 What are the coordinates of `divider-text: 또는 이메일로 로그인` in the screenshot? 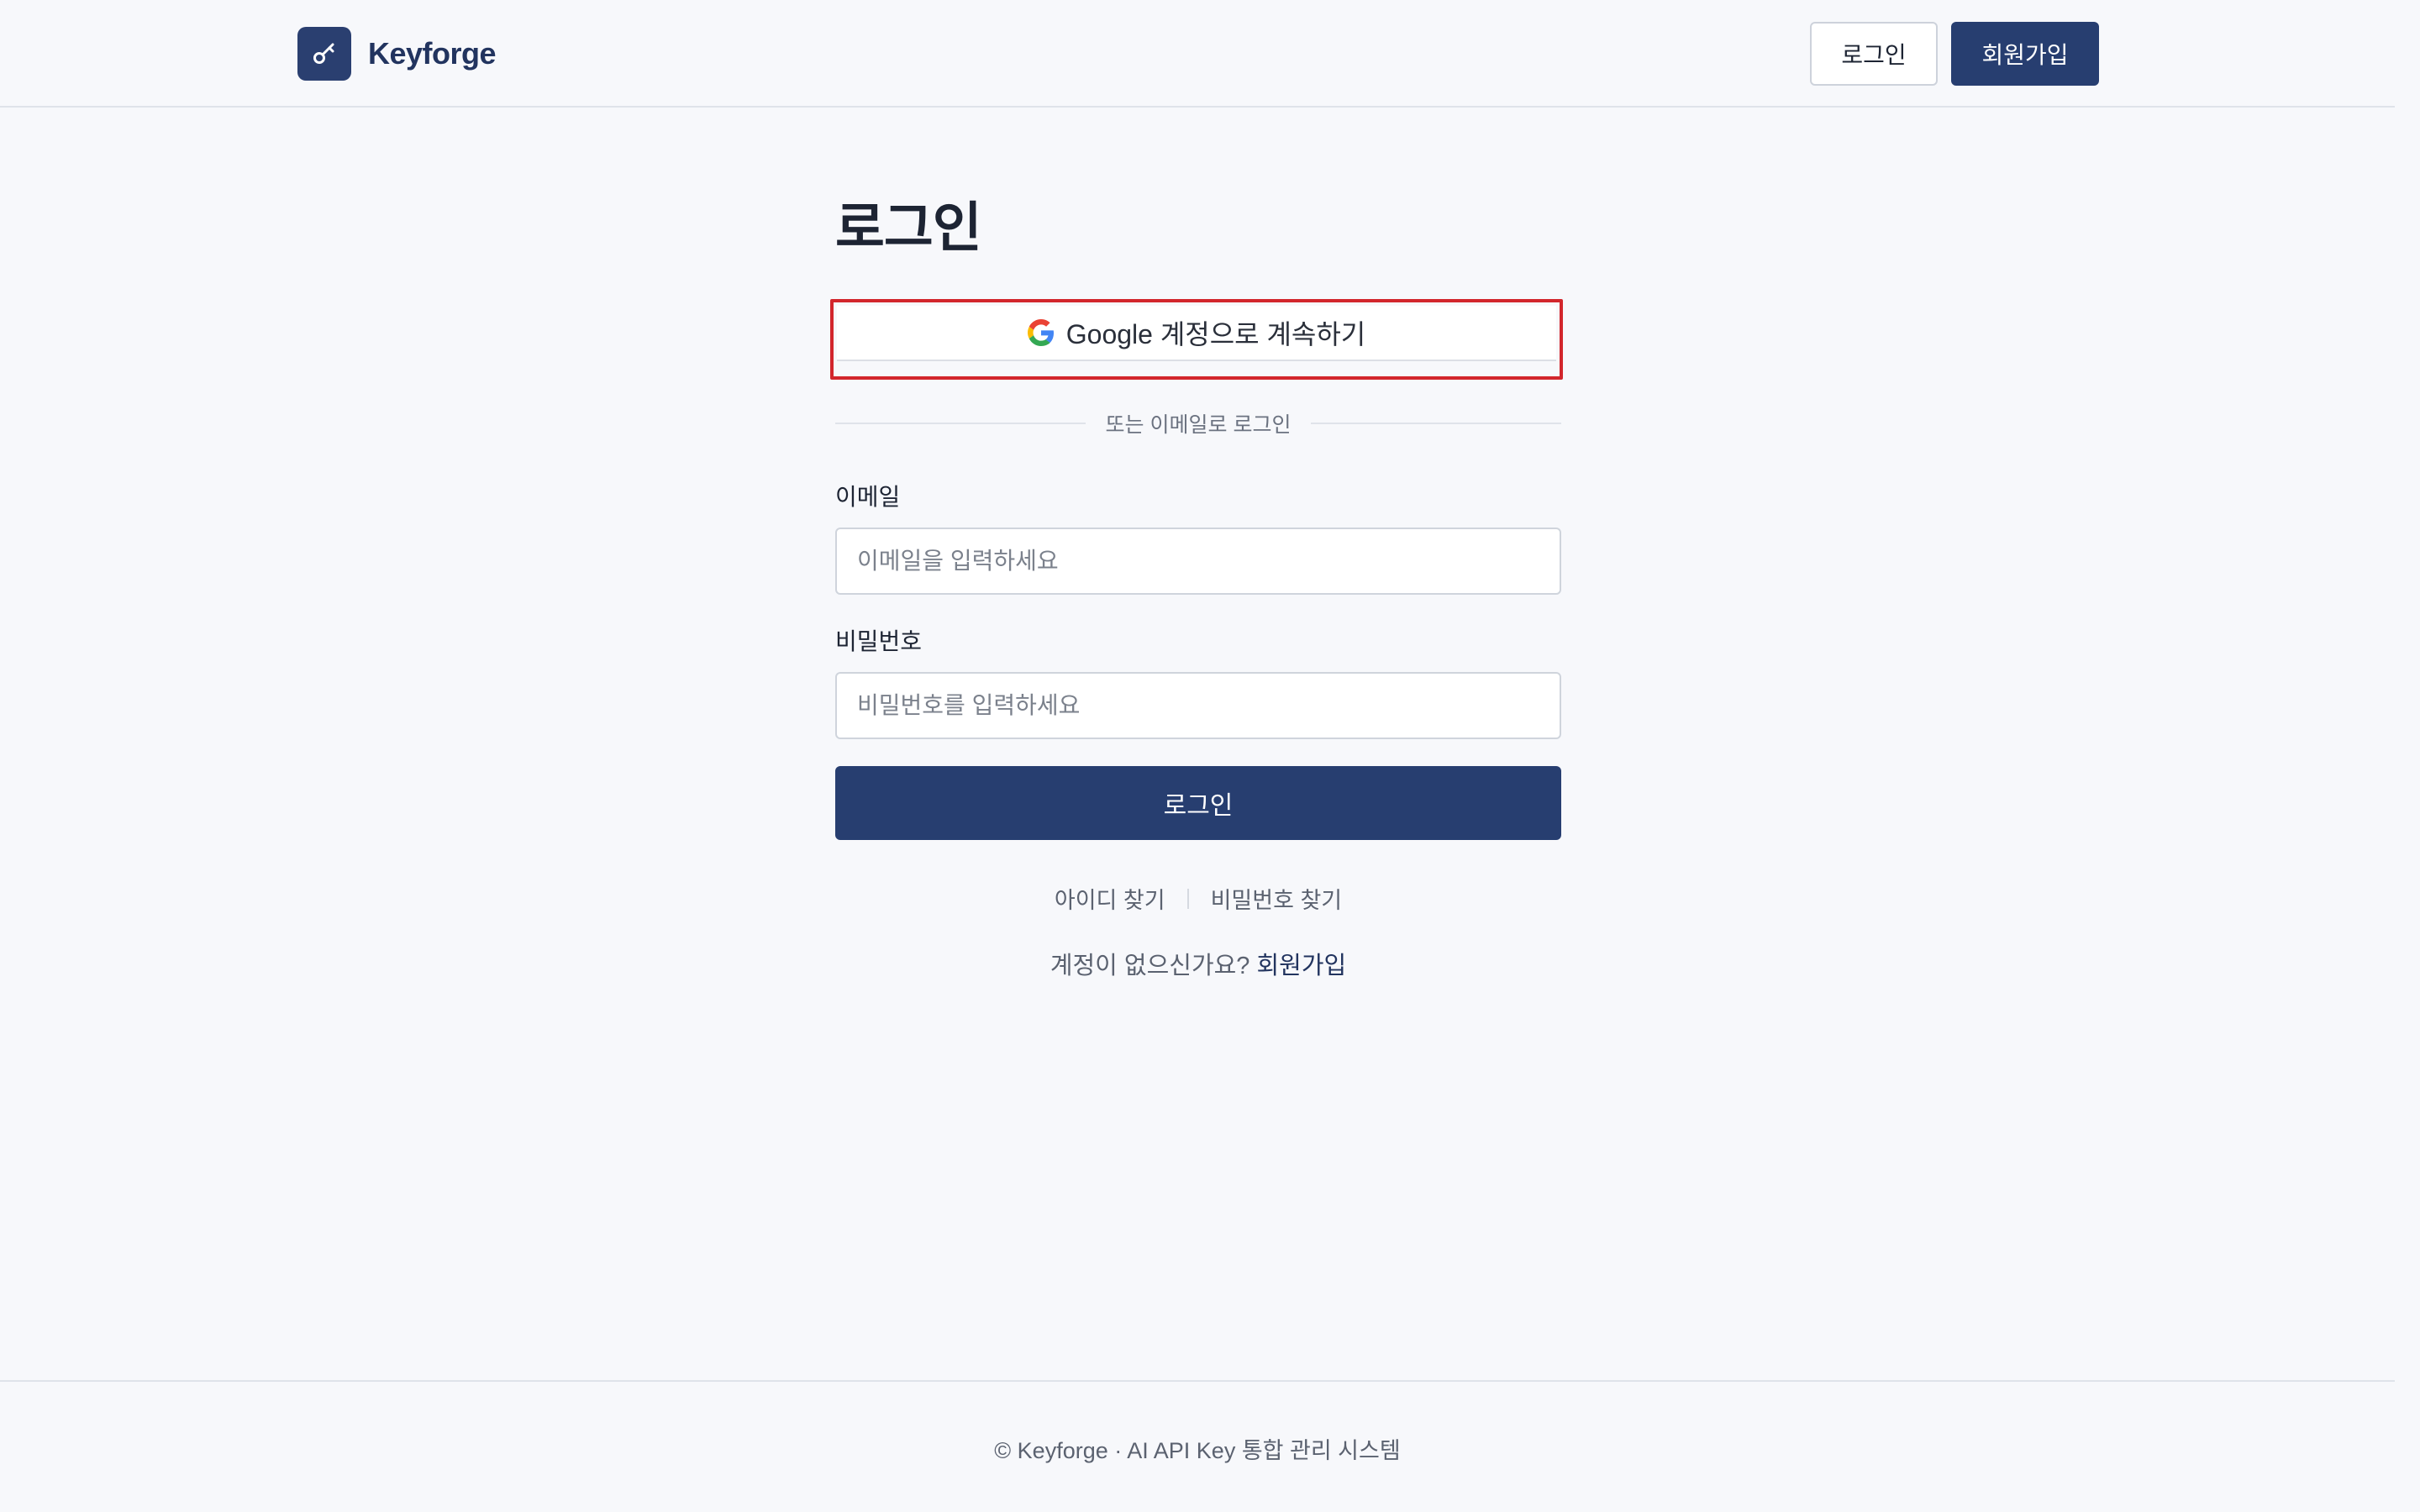 It's located at (1198, 425).